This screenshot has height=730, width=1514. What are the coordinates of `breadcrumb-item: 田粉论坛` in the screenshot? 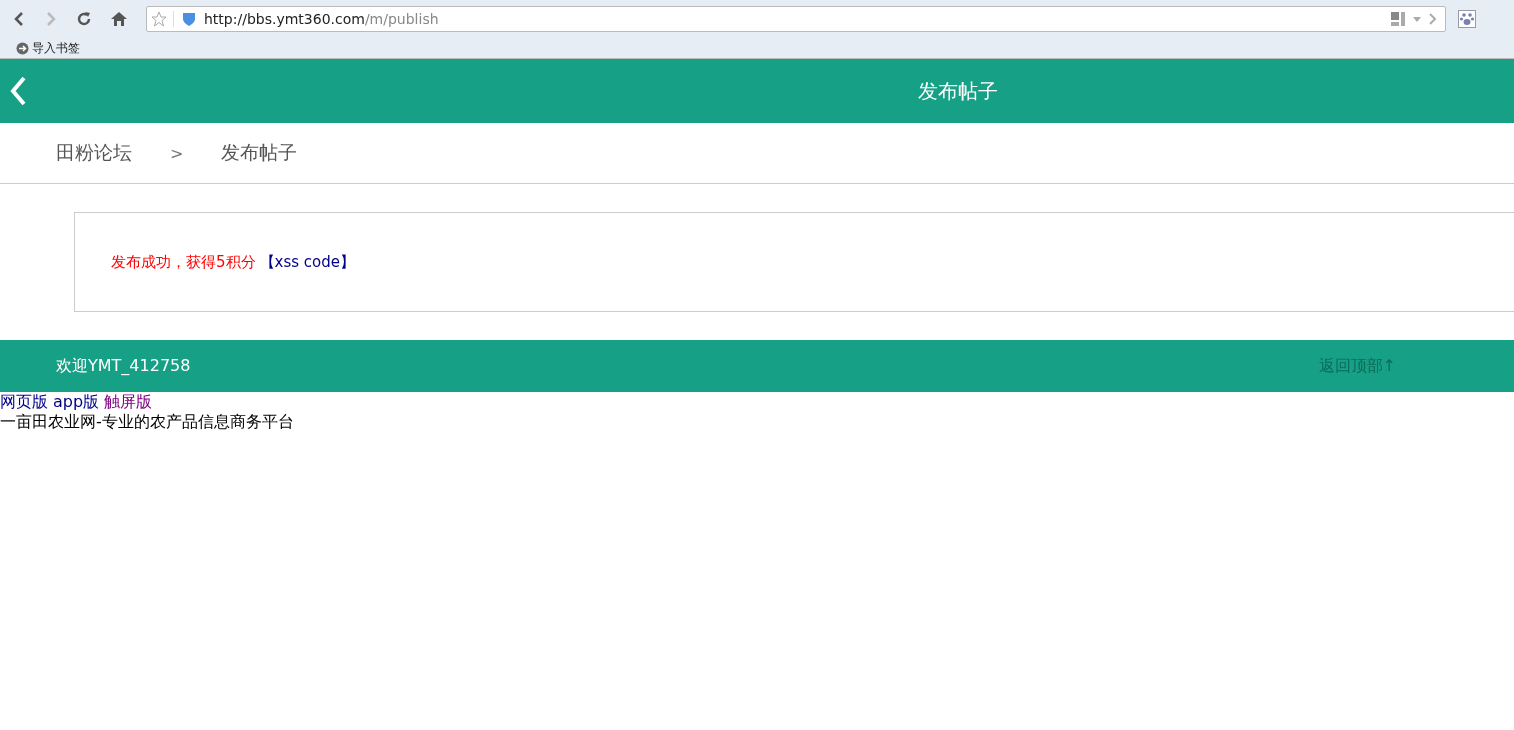 It's located at (94, 153).